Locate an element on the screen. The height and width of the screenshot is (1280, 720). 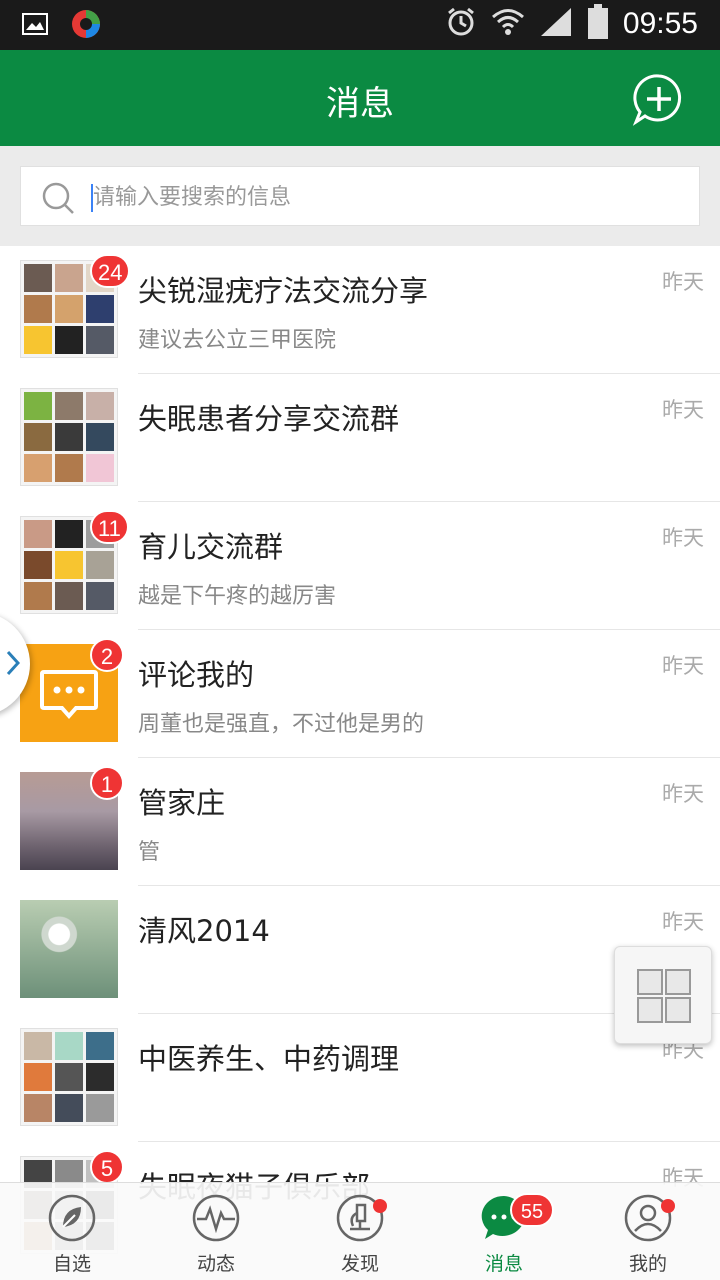
conversation-name: 清风2014 is located at coordinates (204, 931).